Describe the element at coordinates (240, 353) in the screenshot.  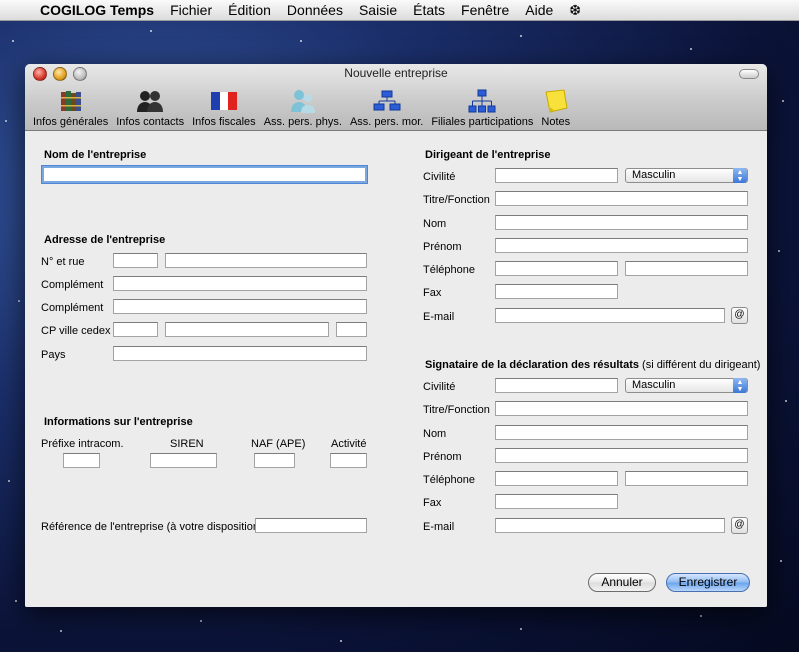
I see `country-input` at that location.